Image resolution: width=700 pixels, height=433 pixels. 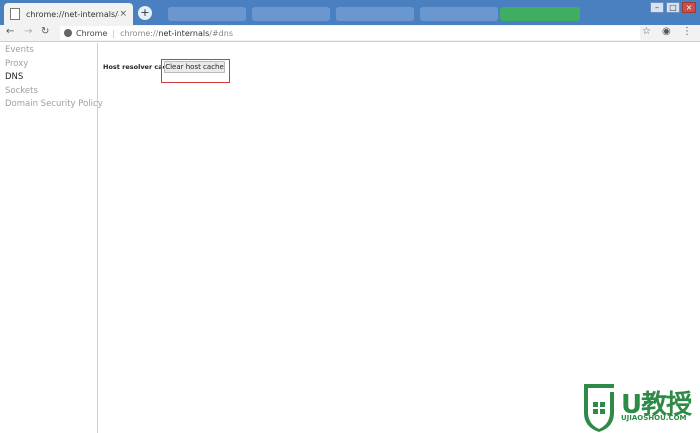 What do you see at coordinates (51, 105) in the screenshot?
I see `sidebar-item-domain-security-policy: Domain Security Policy` at bounding box center [51, 105].